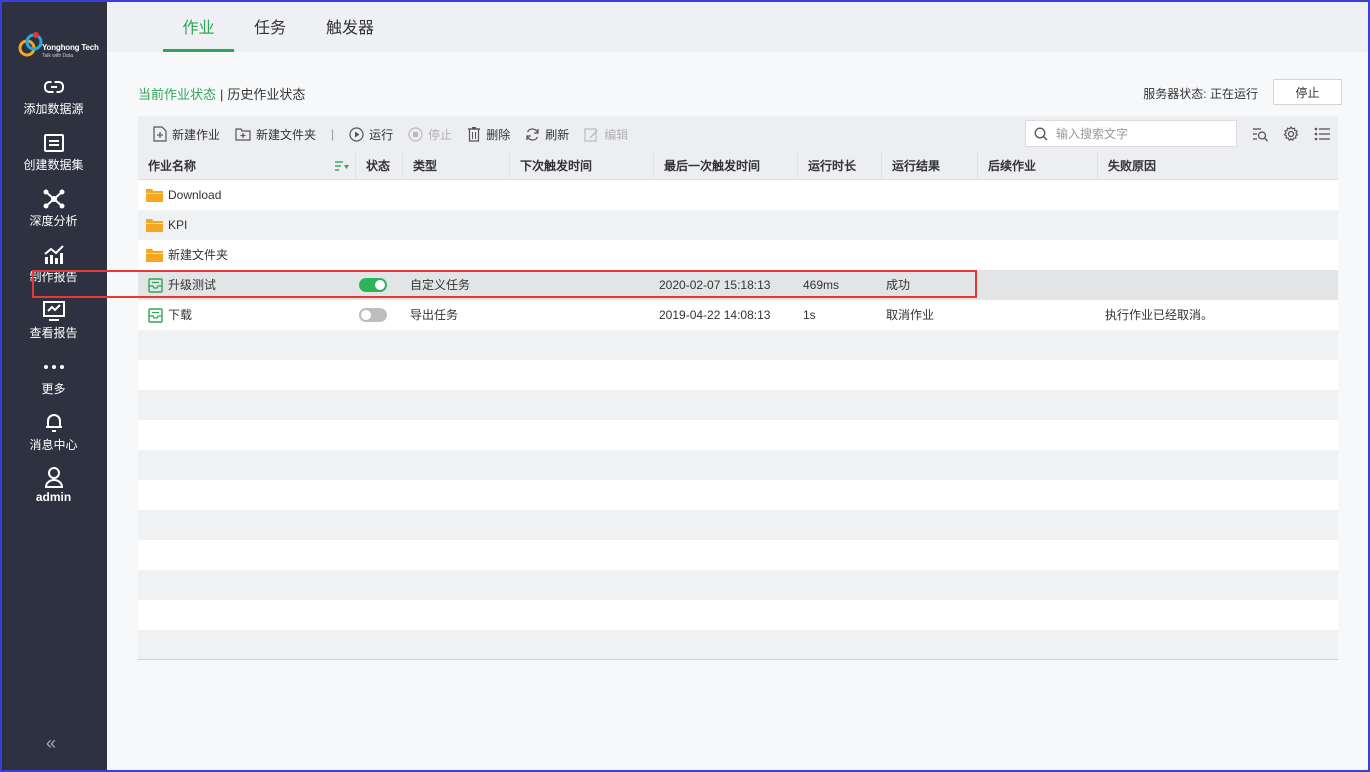 Image resolution: width=1370 pixels, height=772 pixels. What do you see at coordinates (177, 94) in the screenshot?
I see `current-job-status-link: 当前作业状态` at bounding box center [177, 94].